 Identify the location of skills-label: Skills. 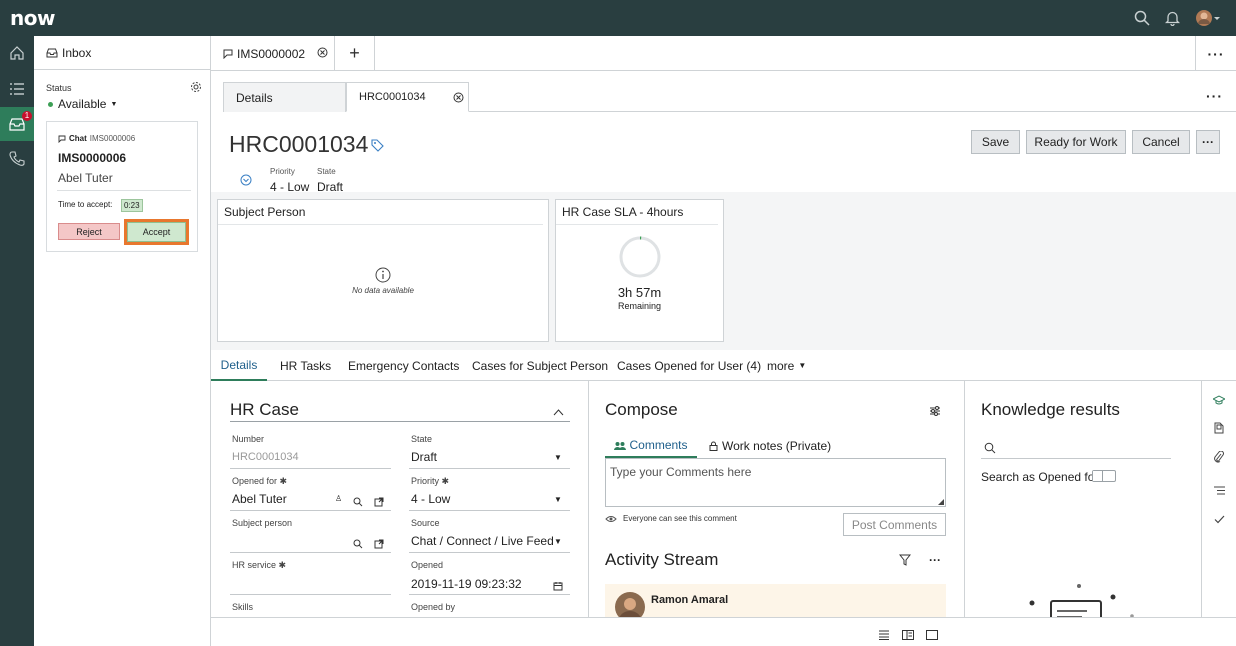
(243, 607).